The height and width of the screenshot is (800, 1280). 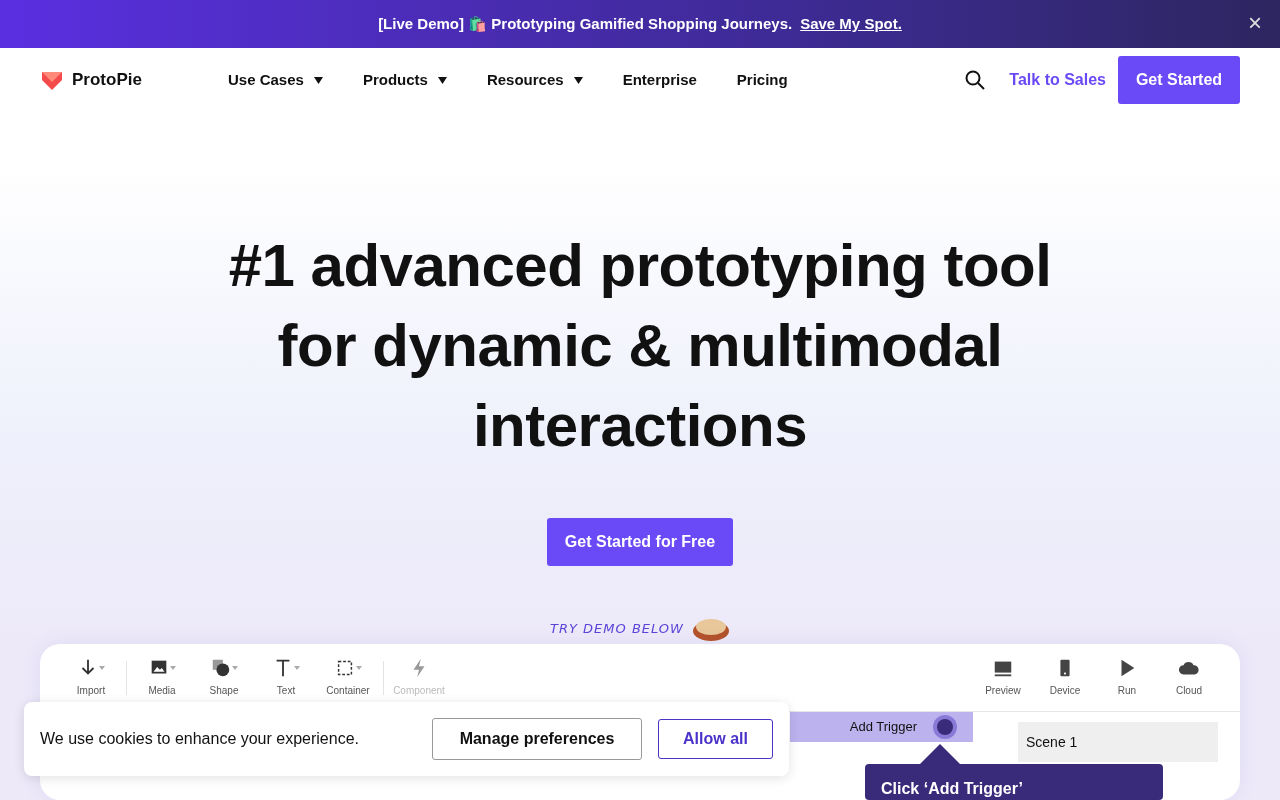 What do you see at coordinates (975, 80) in the screenshot?
I see `search-icon` at bounding box center [975, 80].